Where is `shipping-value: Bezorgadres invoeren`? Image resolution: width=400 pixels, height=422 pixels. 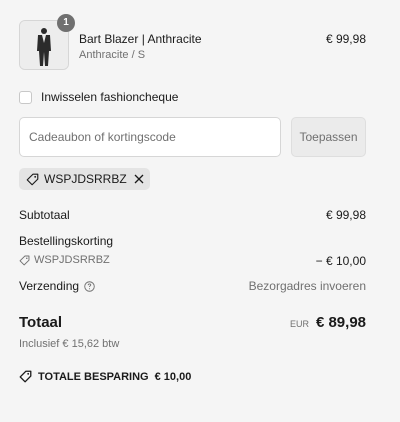 shipping-value: Bezorgadres invoeren is located at coordinates (307, 286).